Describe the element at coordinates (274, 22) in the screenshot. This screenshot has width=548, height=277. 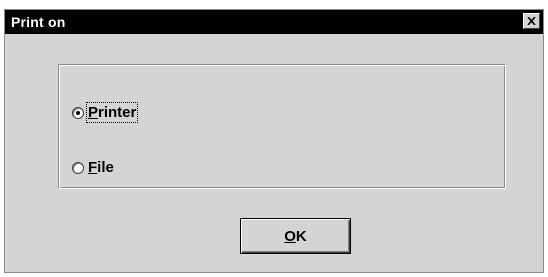
I see `title-bar: Print on` at that location.